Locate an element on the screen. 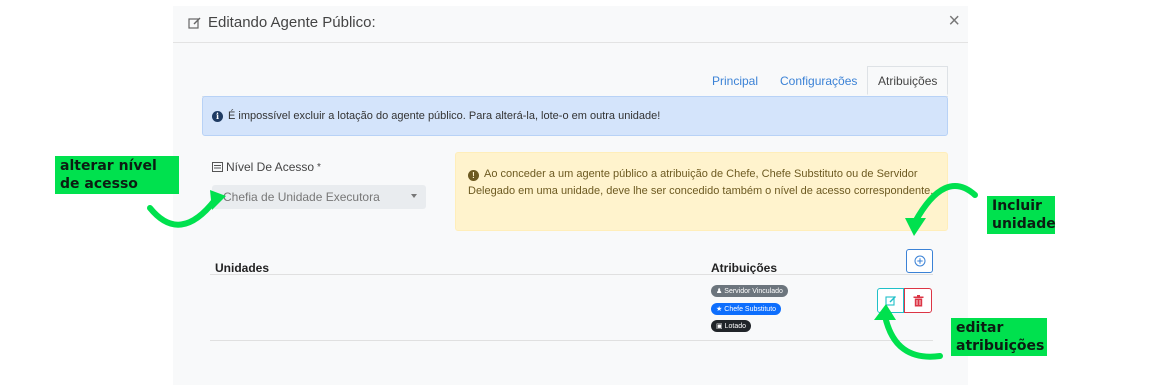  arrowhead-add is located at coordinates (915, 227).